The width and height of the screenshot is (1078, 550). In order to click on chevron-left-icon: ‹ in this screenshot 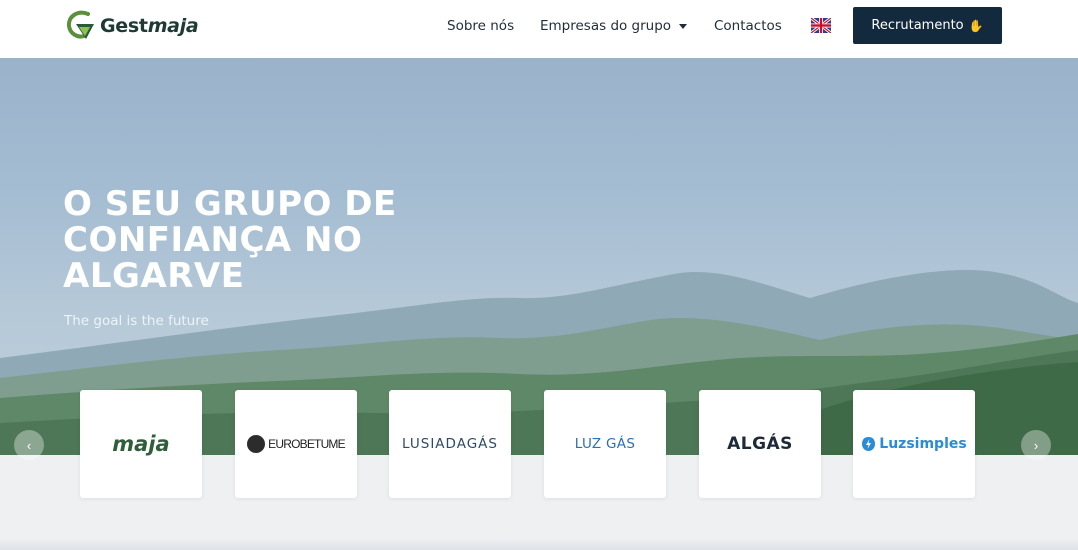, I will do `click(29, 445)`.